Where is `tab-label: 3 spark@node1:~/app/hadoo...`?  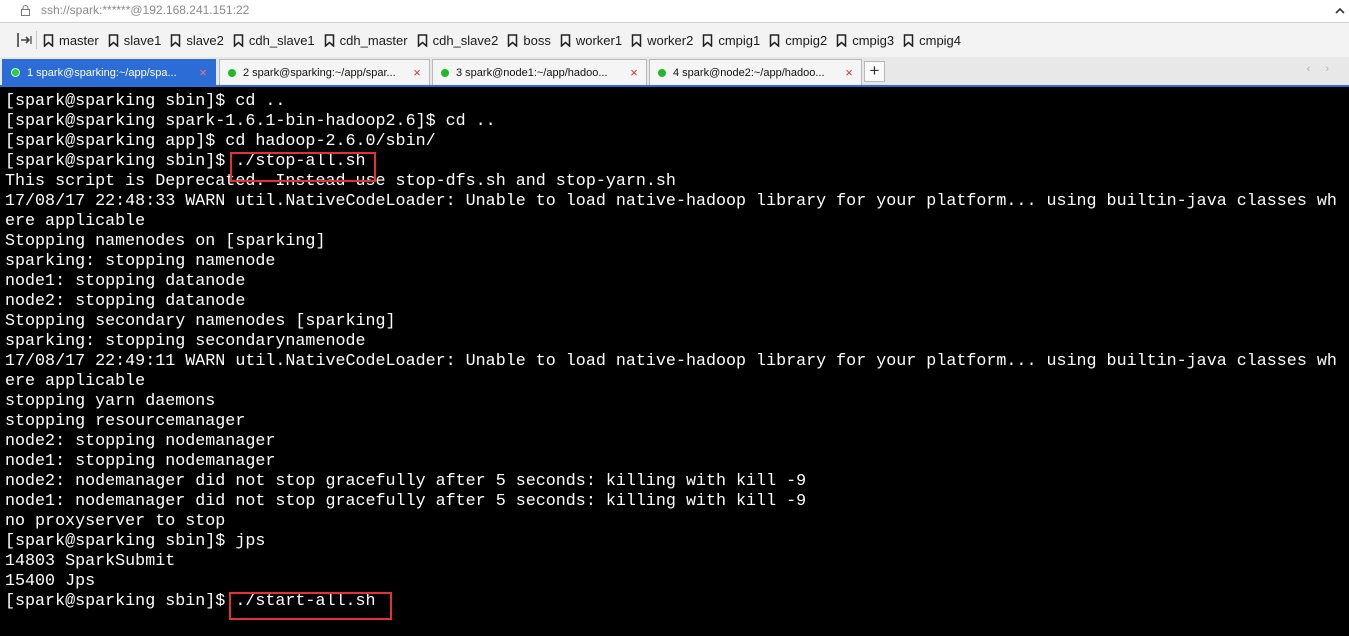
tab-label: 3 spark@node1:~/app/hadoo... is located at coordinates (532, 72).